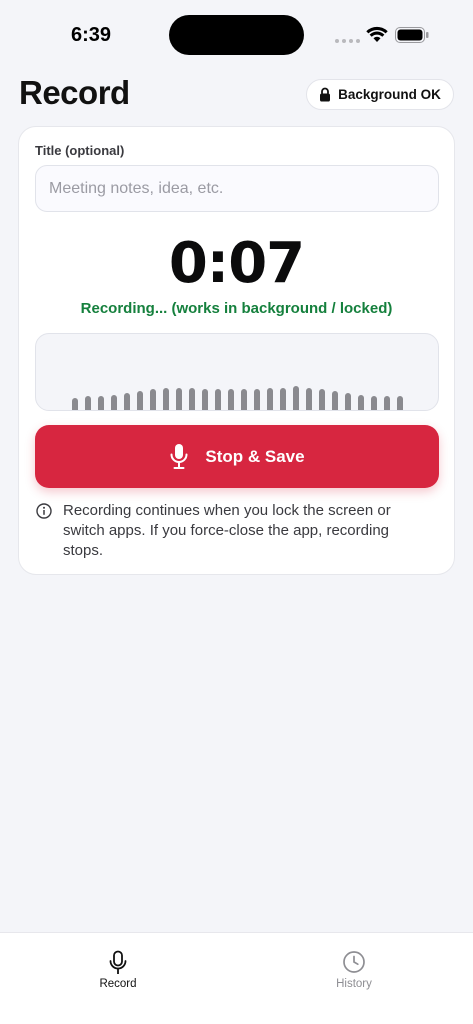  I want to click on stop-and-save-label: Stop & Save, so click(255, 456).